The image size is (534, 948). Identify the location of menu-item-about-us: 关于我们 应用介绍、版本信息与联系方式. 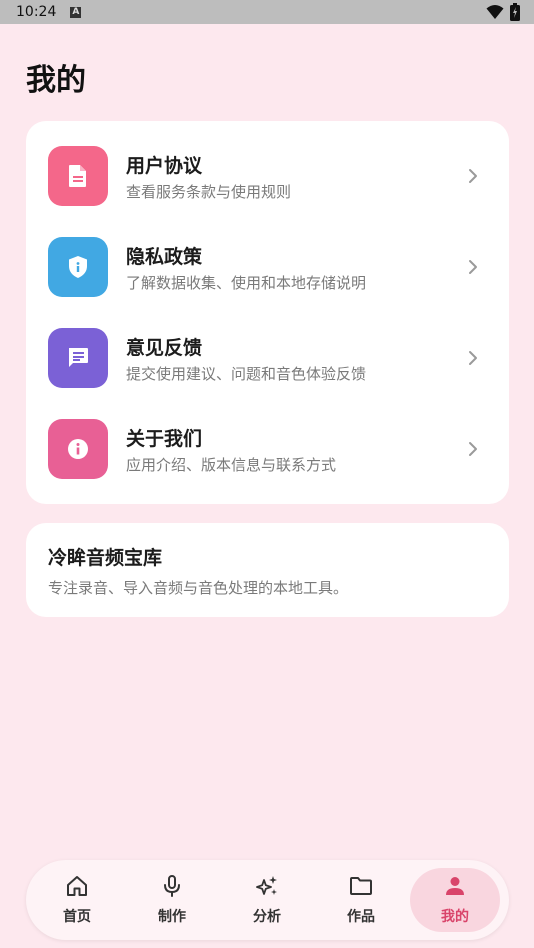
(267, 449).